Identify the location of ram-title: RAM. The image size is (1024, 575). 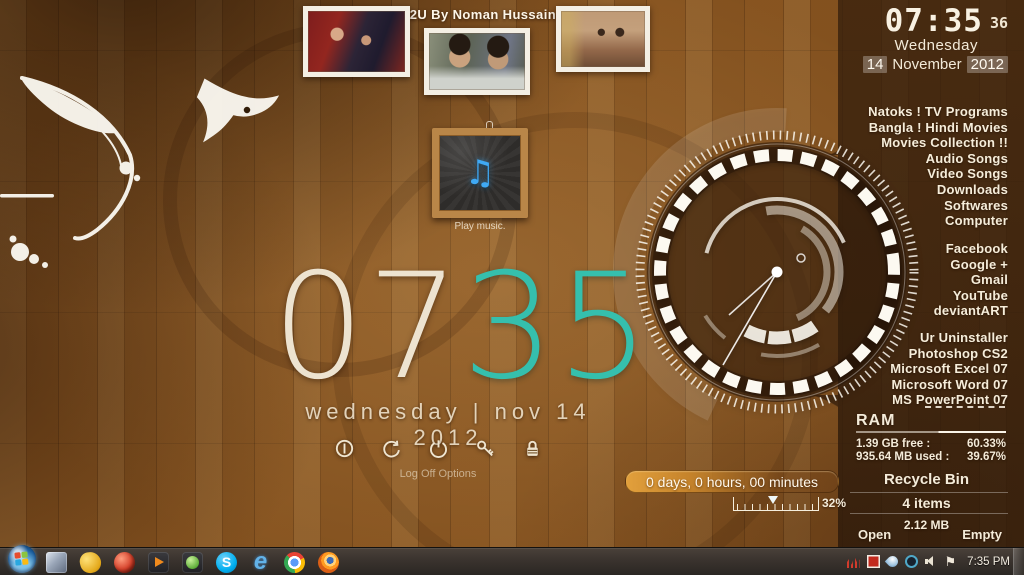
(876, 420).